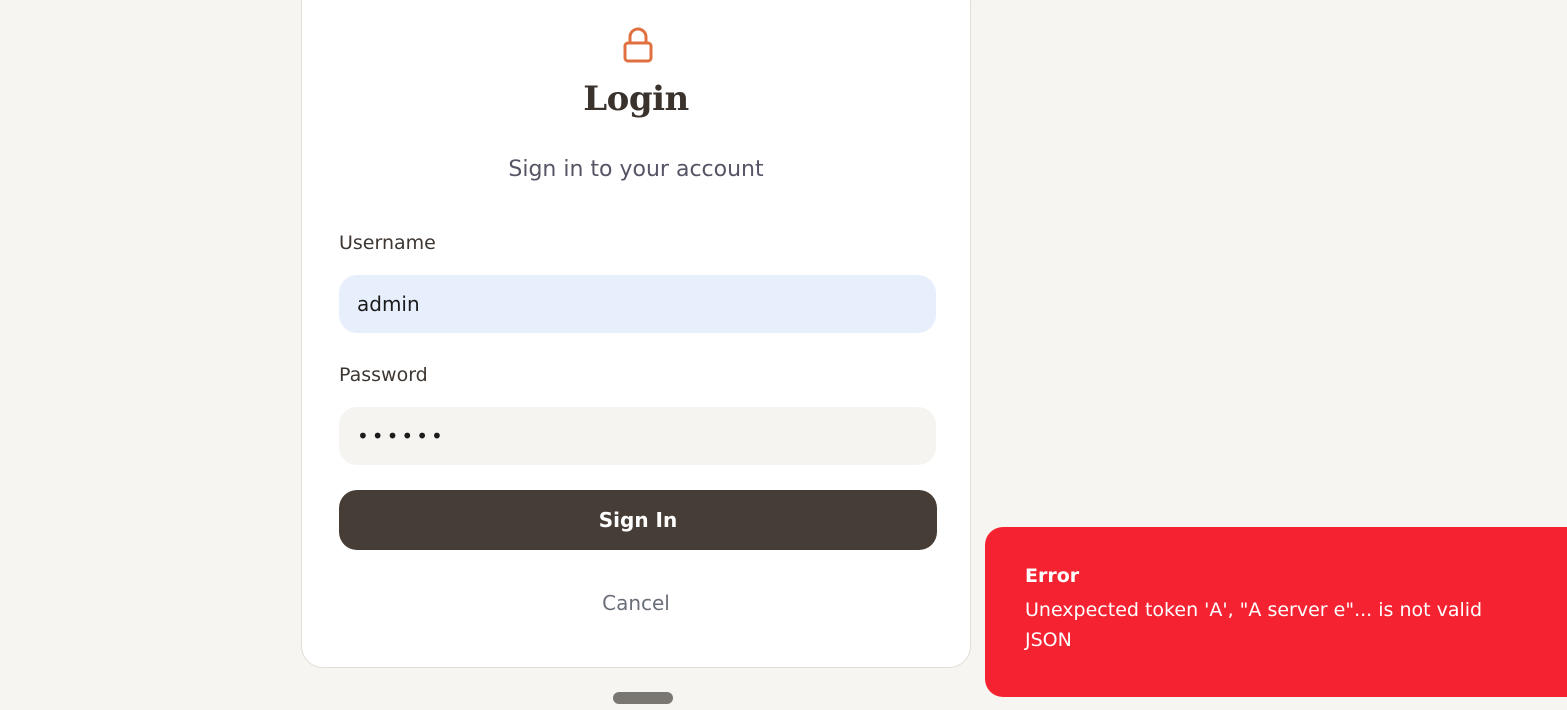  What do you see at coordinates (637, 436) in the screenshot?
I see `password-input` at bounding box center [637, 436].